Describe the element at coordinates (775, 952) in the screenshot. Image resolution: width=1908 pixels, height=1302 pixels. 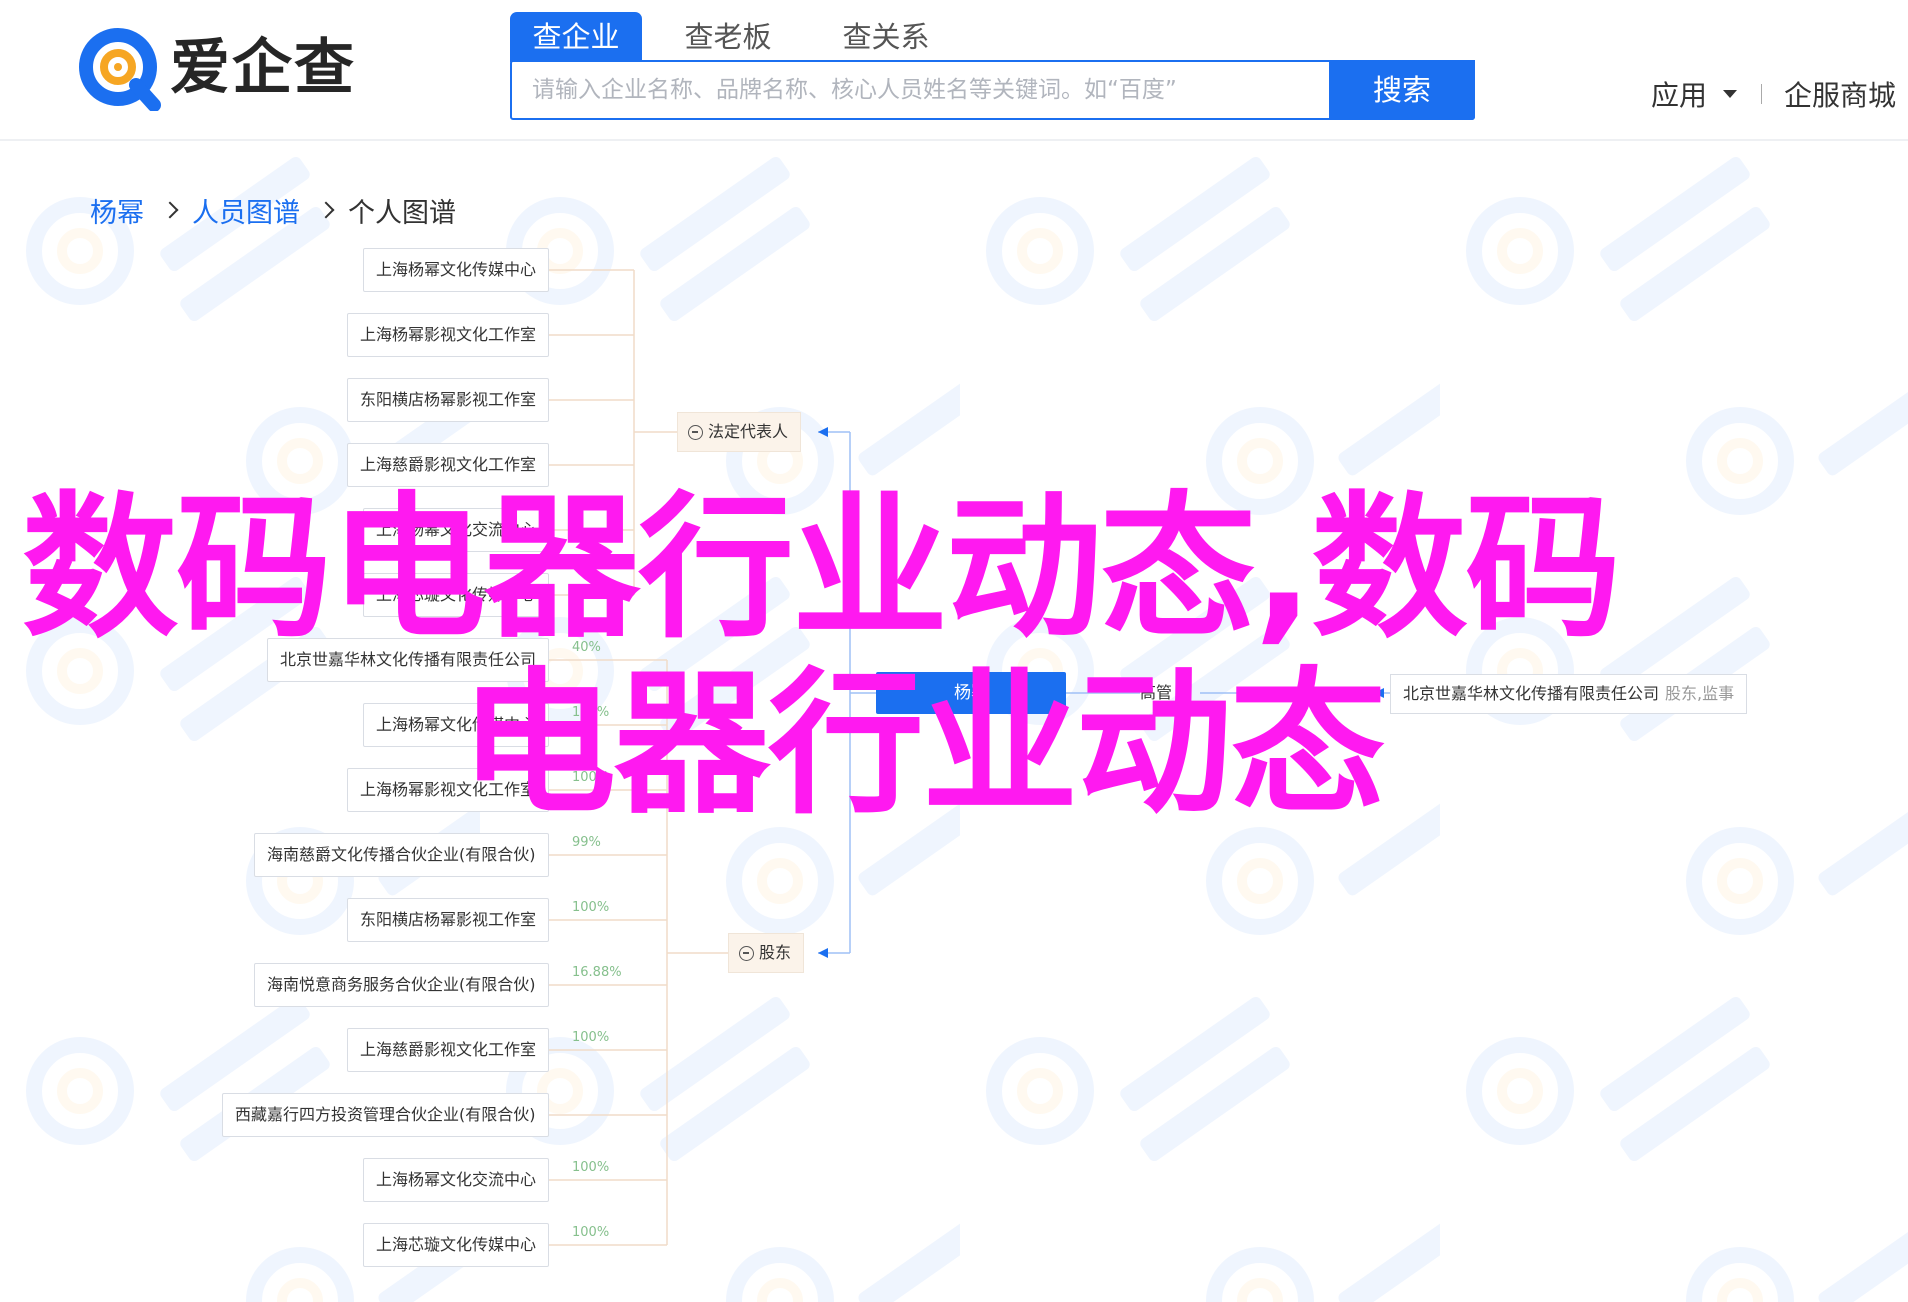
I see `shareholder-label: 股东` at that location.